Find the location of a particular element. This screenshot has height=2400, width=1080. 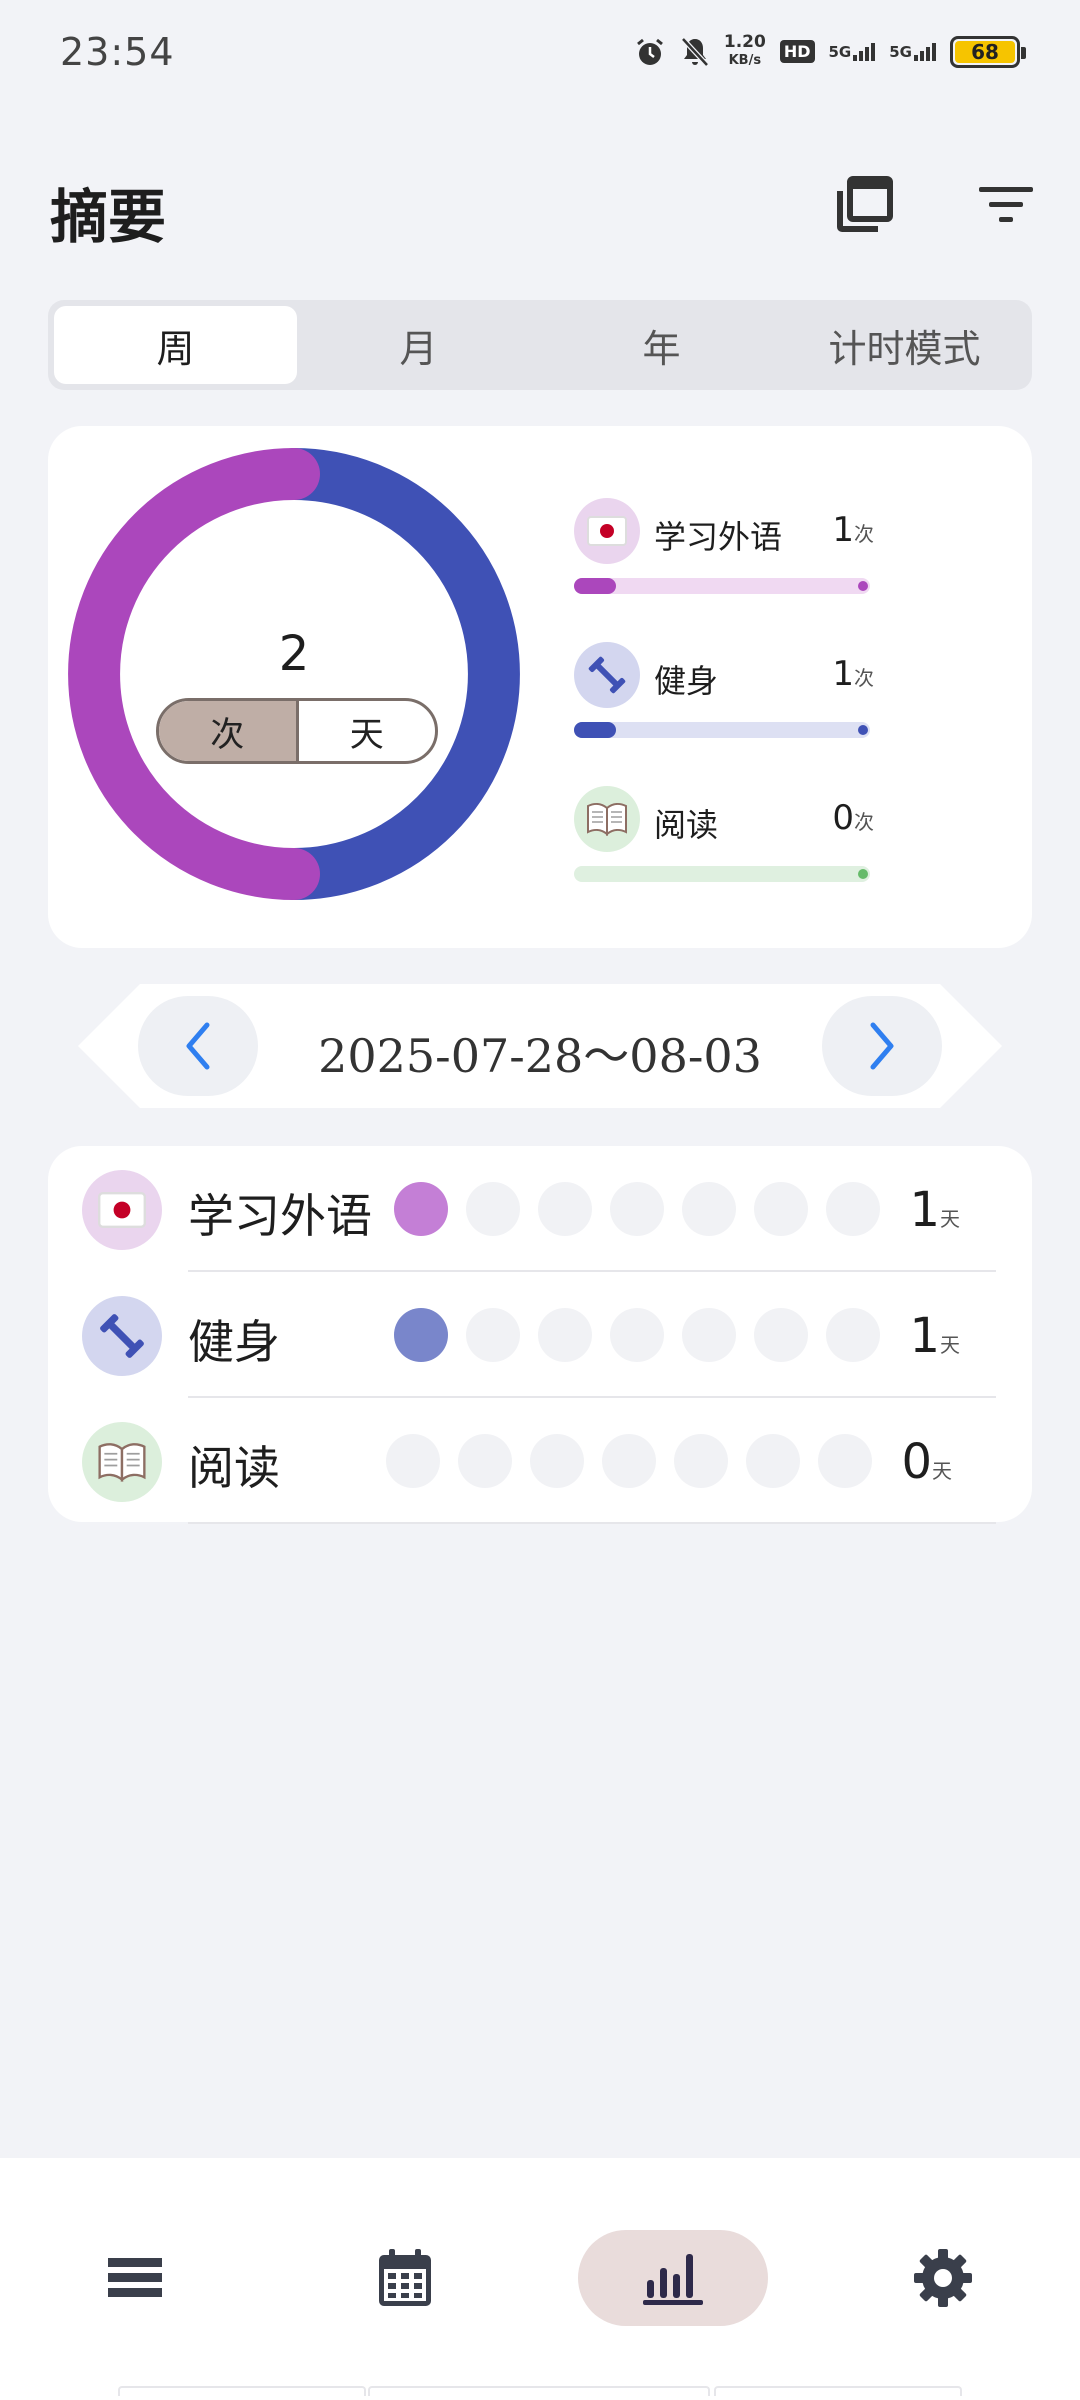

speed-unit: KB/s is located at coordinates (745, 60).